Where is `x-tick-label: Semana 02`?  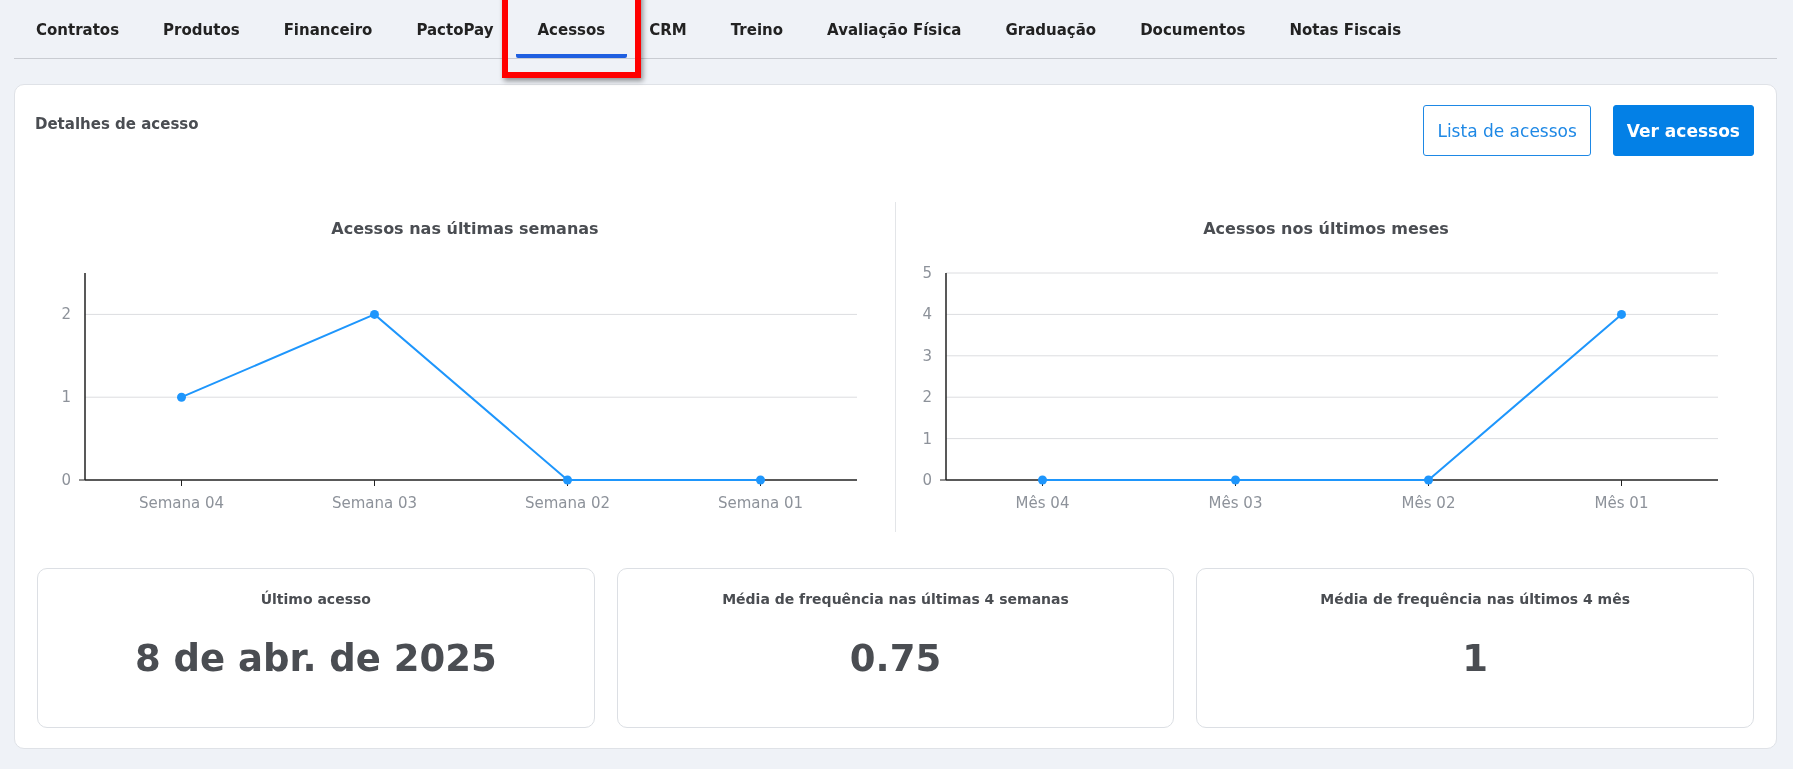 x-tick-label: Semana 02 is located at coordinates (567, 503).